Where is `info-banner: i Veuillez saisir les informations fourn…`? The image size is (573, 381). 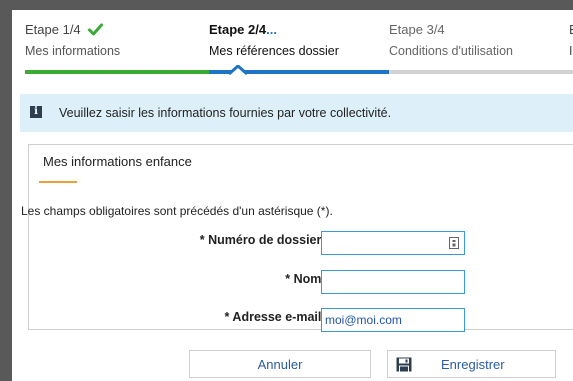 info-banner: i Veuillez saisir les informations fourn… is located at coordinates (296, 113).